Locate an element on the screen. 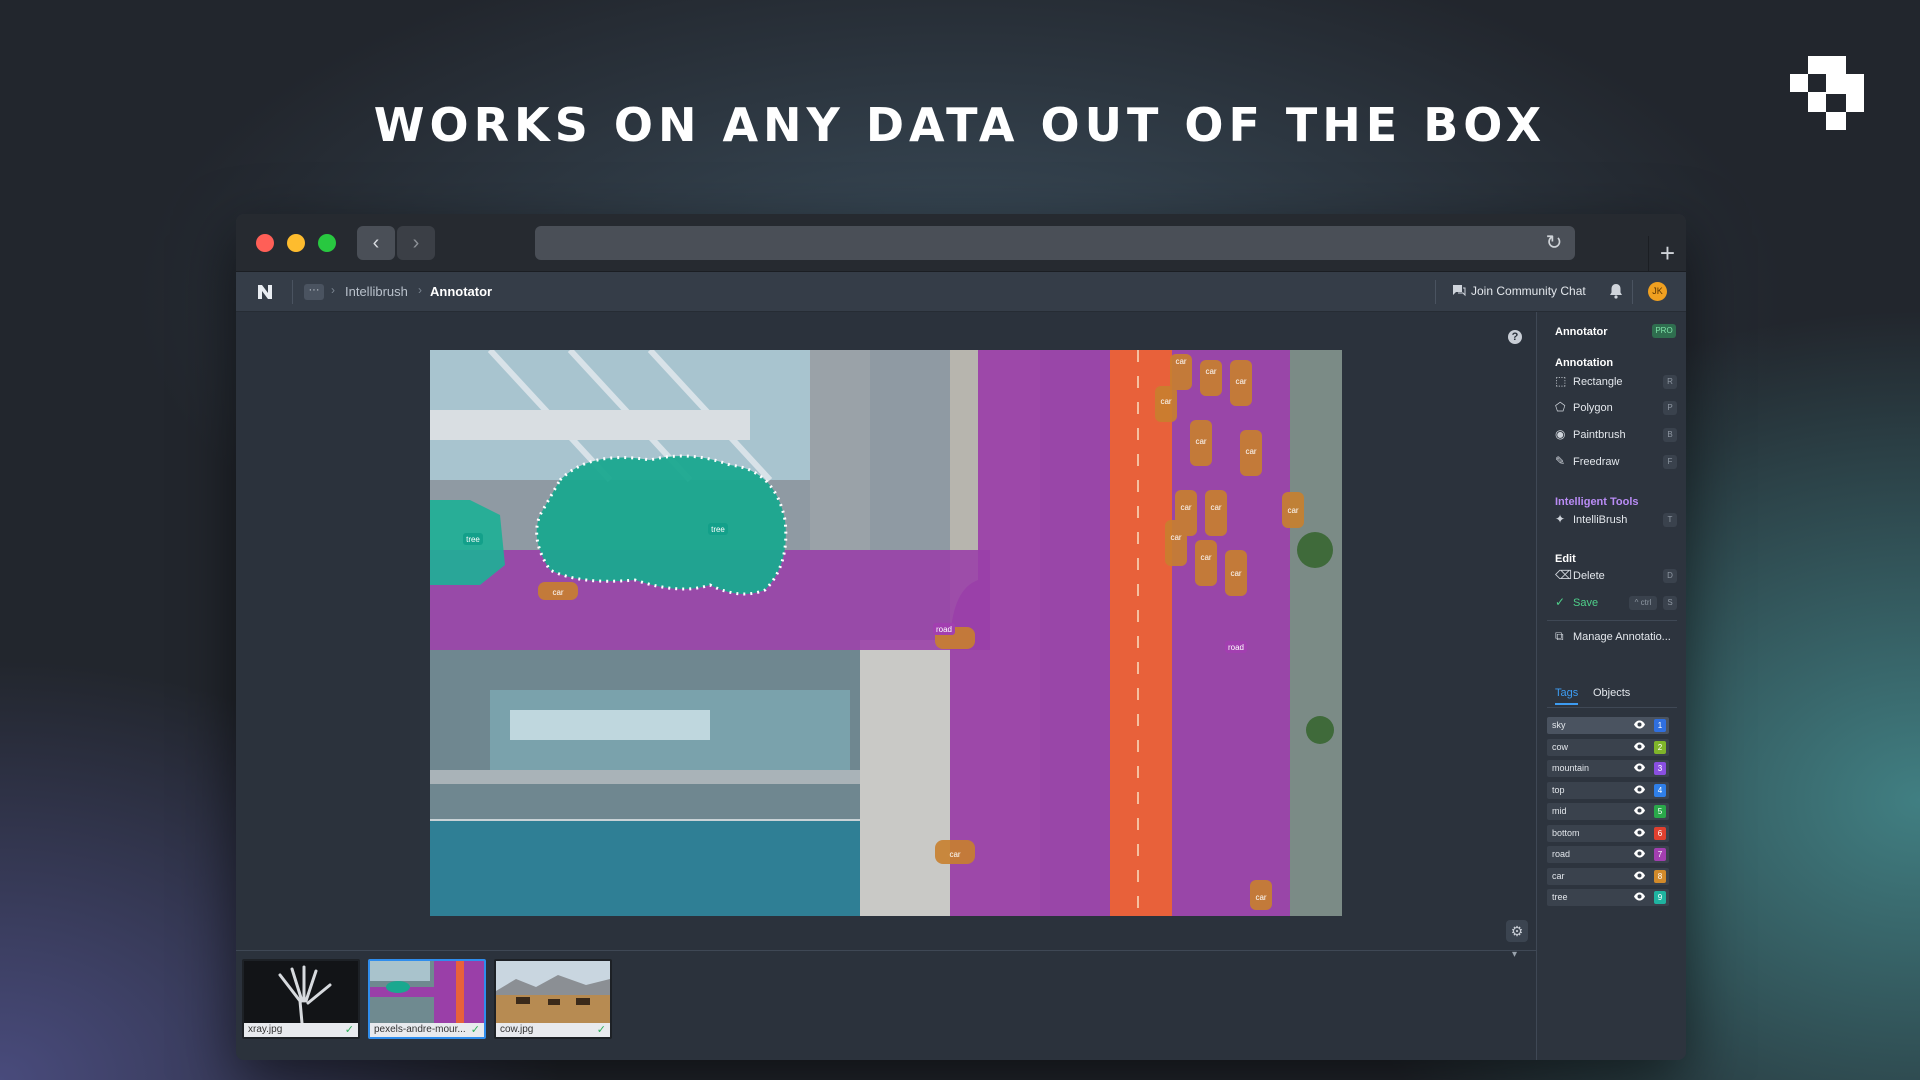 The height and width of the screenshot is (1080, 1920). tag-row-top: top 4 is located at coordinates (1608, 790).